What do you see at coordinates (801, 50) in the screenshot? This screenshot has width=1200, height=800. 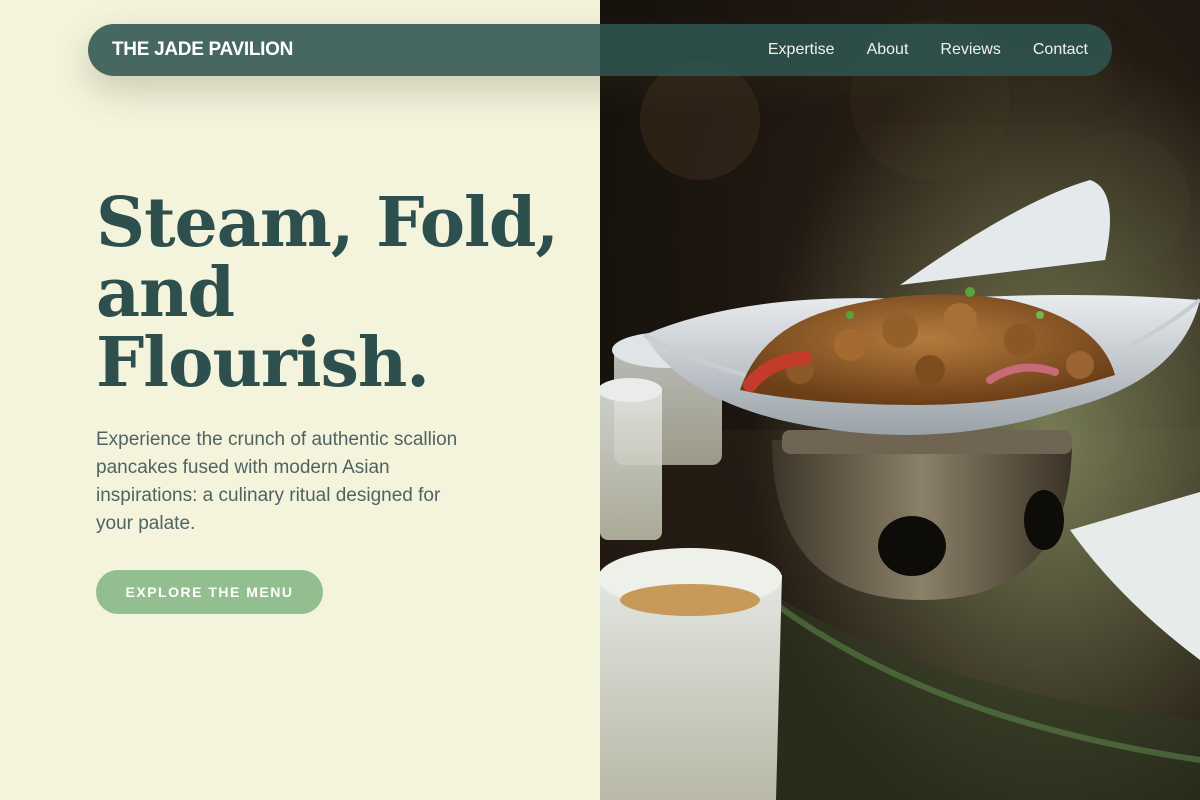 I see `nav-link-expertise: Expertise` at bounding box center [801, 50].